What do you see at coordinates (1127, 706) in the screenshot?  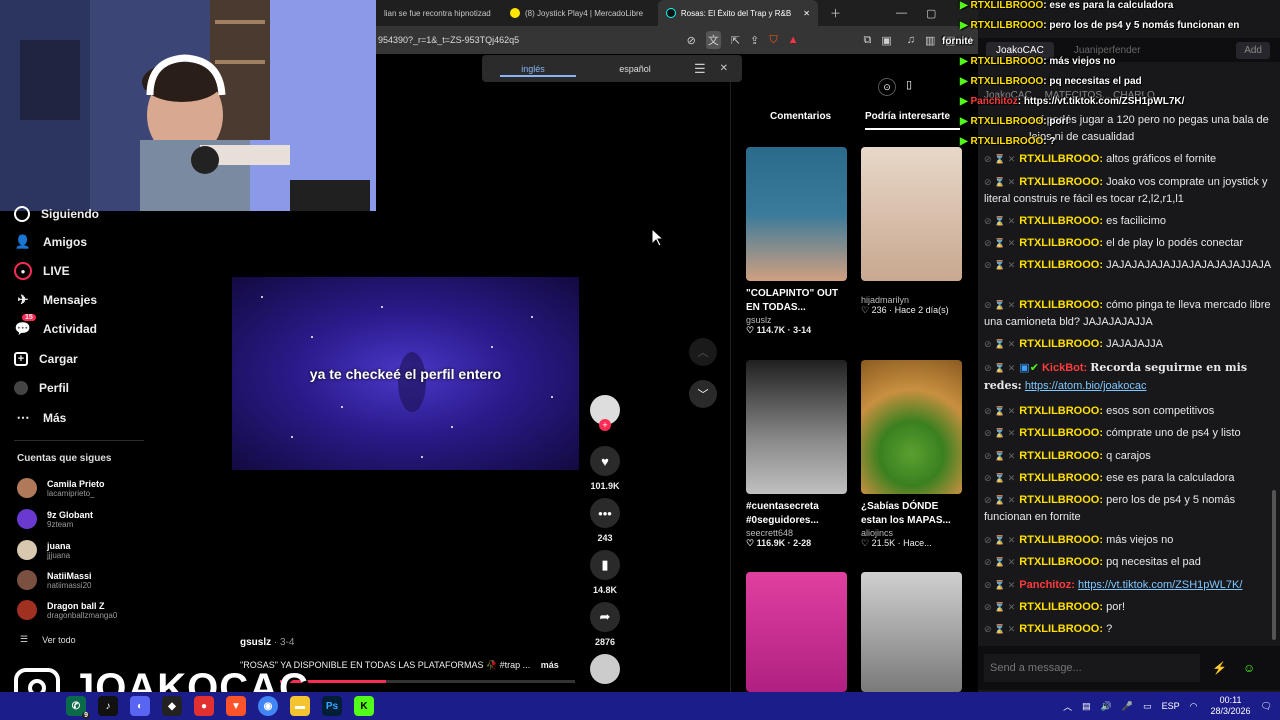 I see `mic-icon: 🎤` at bounding box center [1127, 706].